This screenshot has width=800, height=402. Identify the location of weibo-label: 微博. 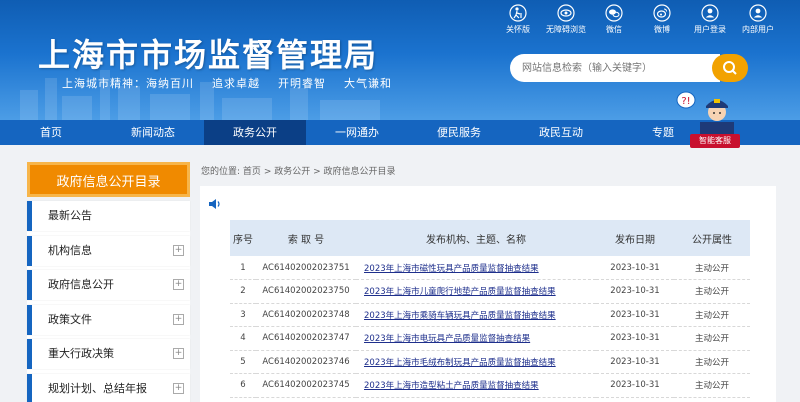
(662, 29).